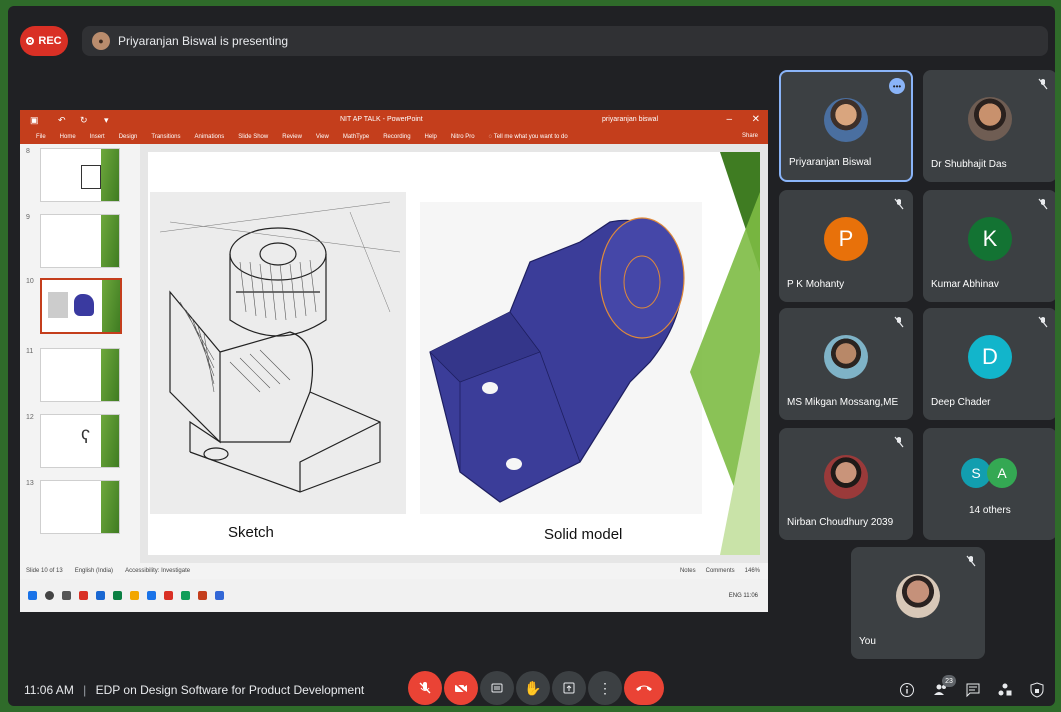 Image resolution: width=1061 pixels, height=712 pixels. What do you see at coordinates (101, 41) in the screenshot?
I see `presenter-avatar: ●` at bounding box center [101, 41].